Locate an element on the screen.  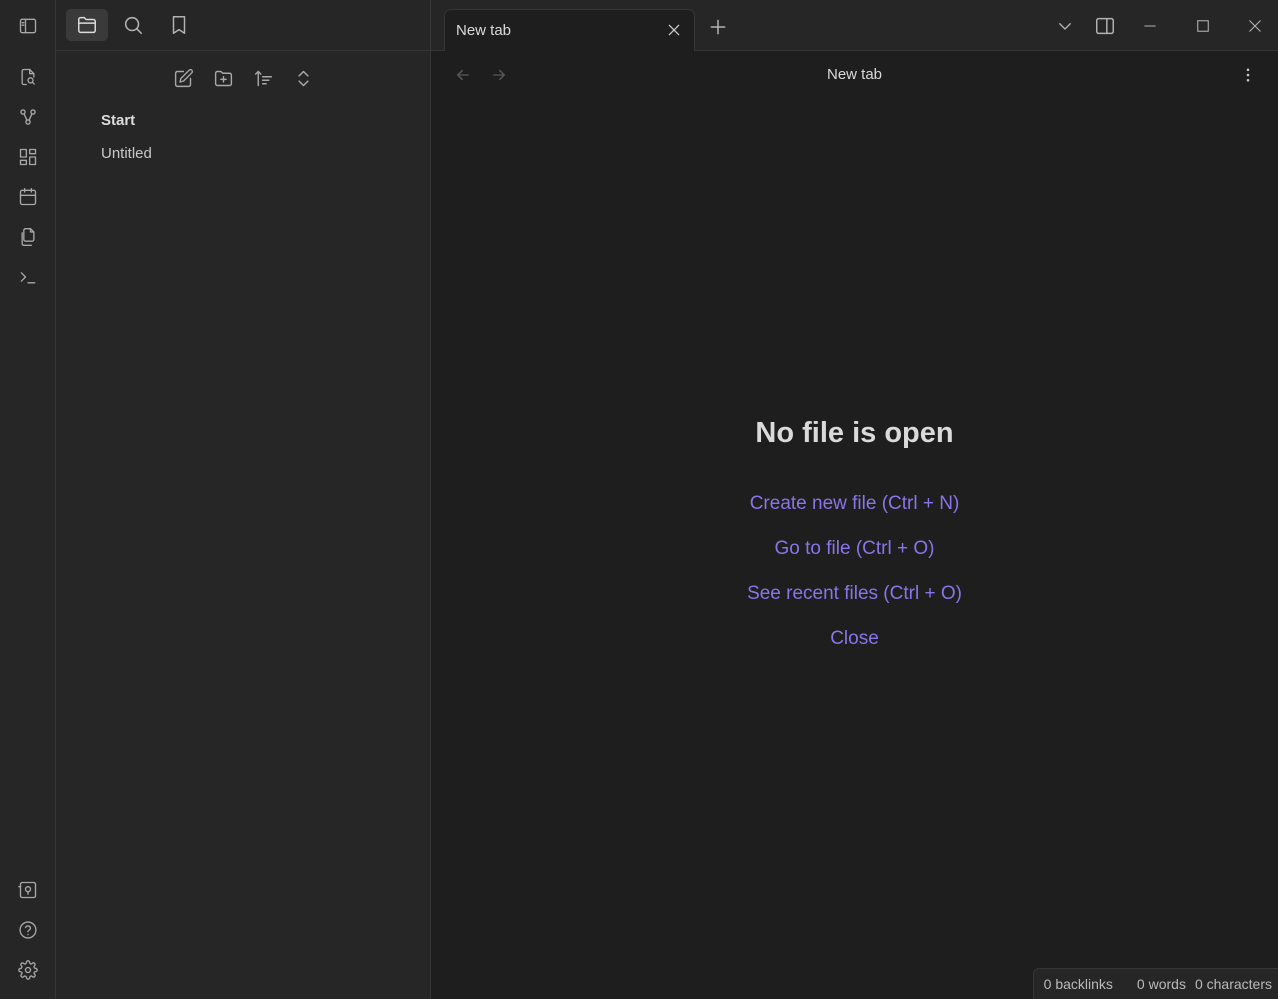
backlinks-count: 0 backlinks is located at coordinates (1078, 984).